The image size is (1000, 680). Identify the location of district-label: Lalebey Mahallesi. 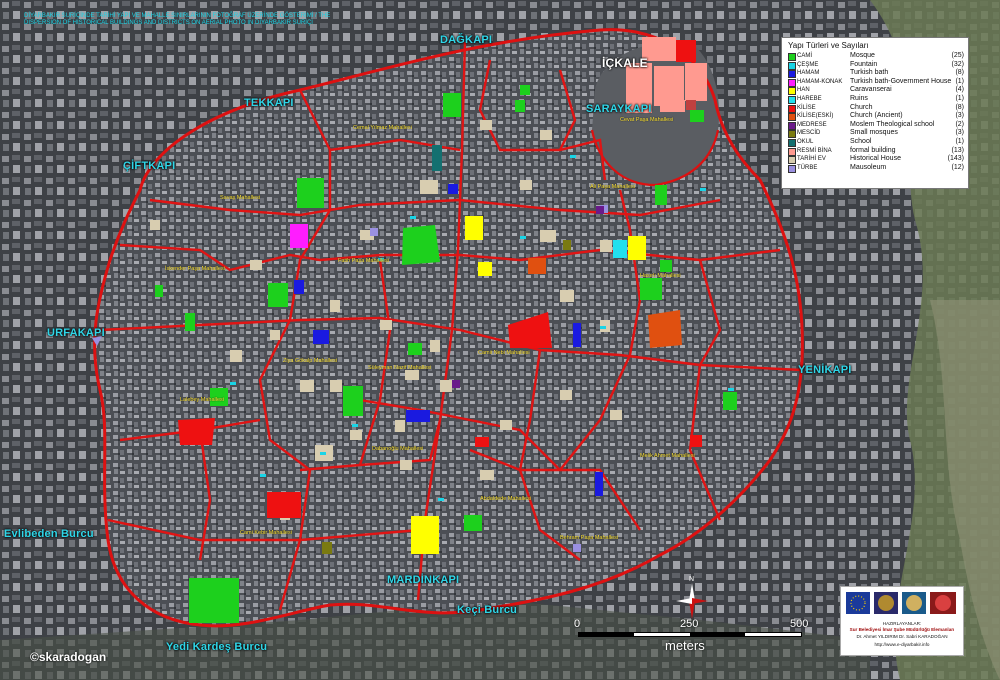
(202, 400).